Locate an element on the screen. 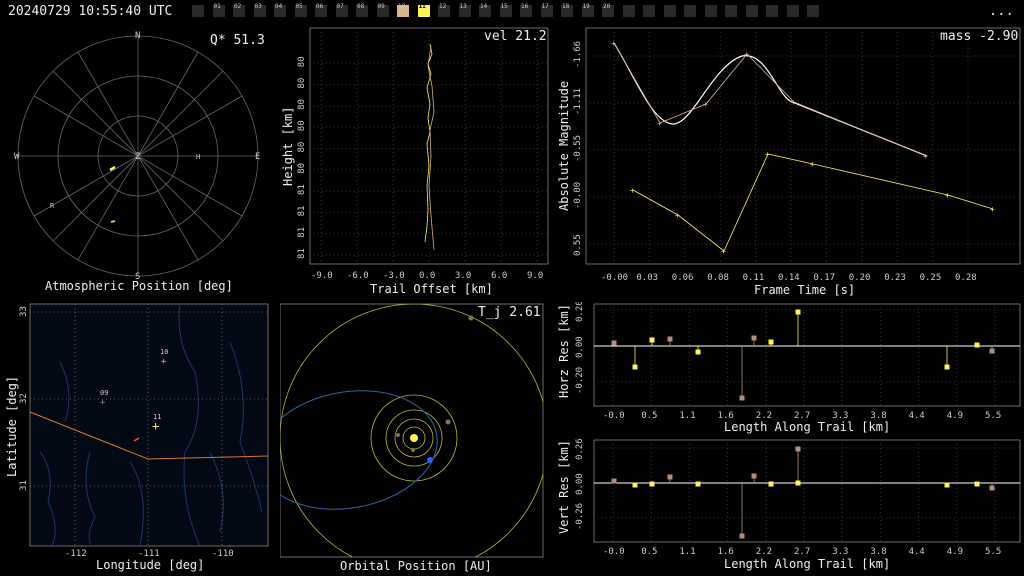 The height and width of the screenshot is (576, 1024). dir-w: W is located at coordinates (17, 157).